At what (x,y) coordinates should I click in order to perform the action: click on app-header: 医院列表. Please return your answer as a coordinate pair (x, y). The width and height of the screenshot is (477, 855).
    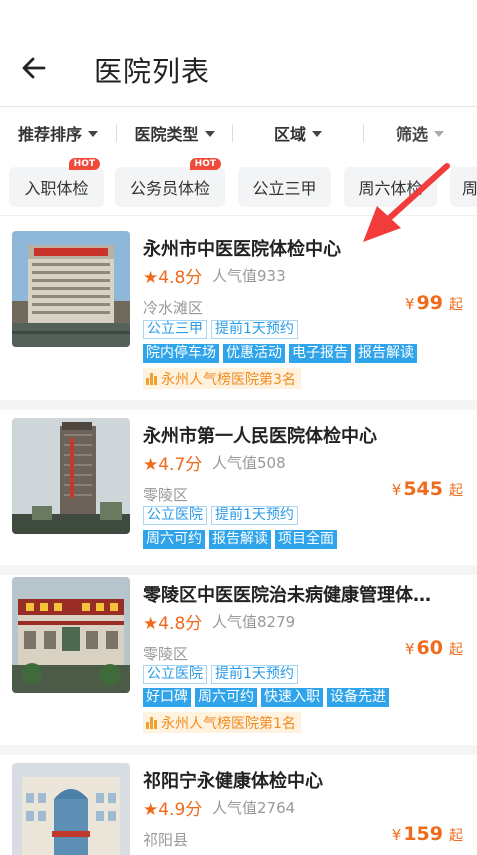
    Looking at the image, I should click on (238, 53).